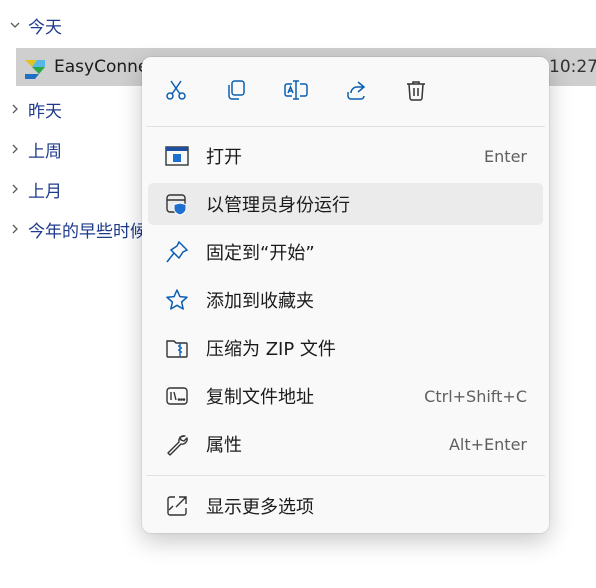  Describe the element at coordinates (45, 191) in the screenshot. I see `group-label: 上月` at that location.